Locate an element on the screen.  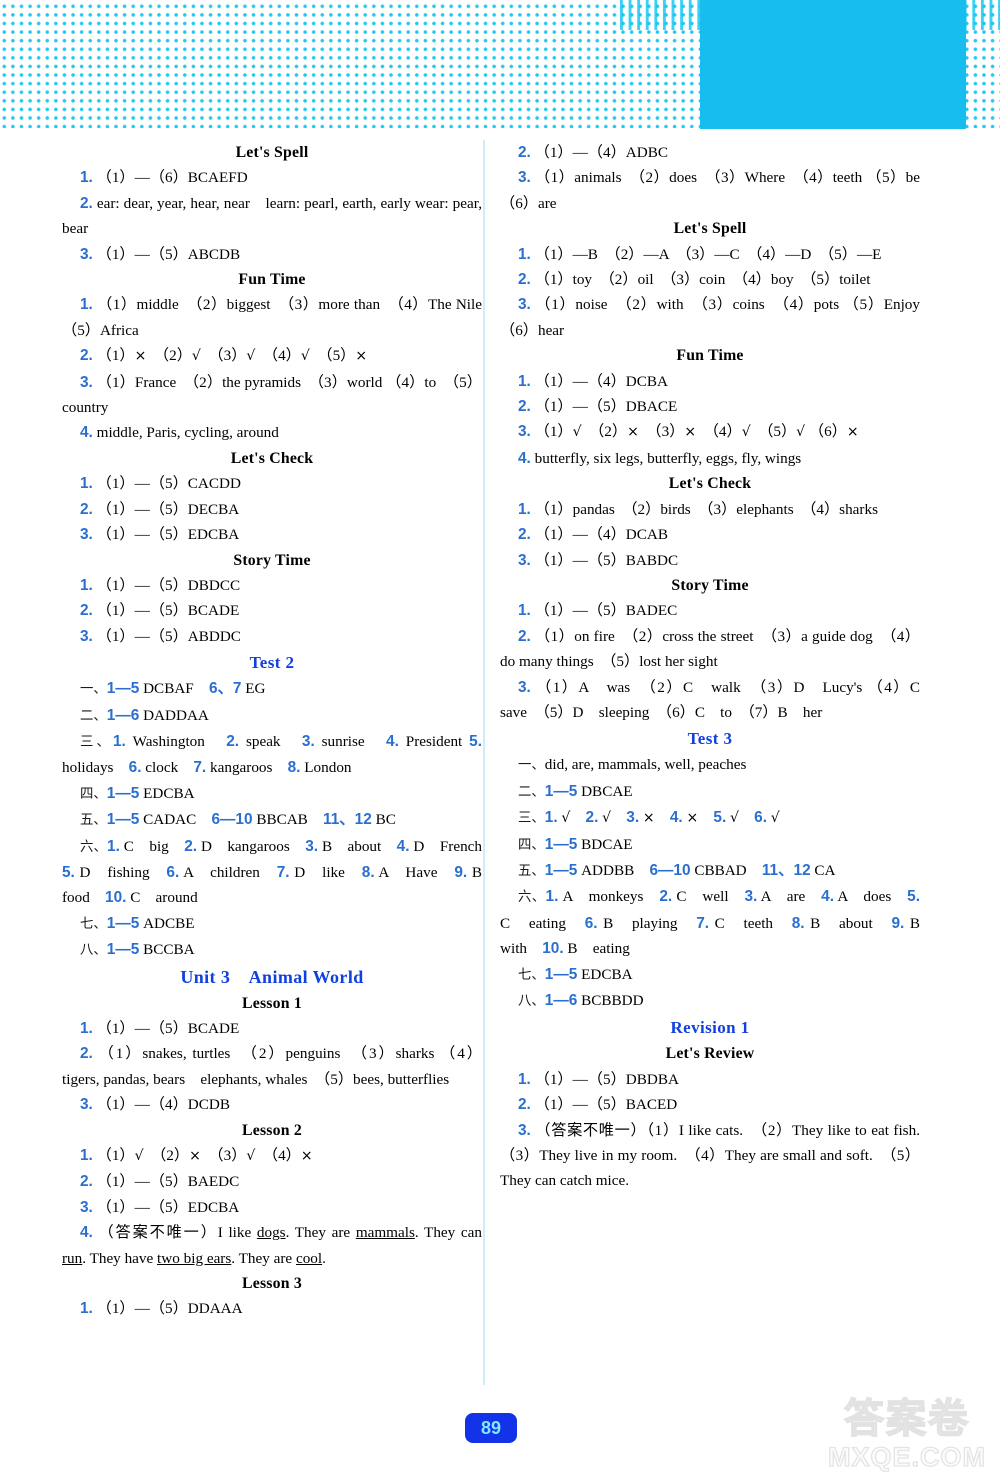
answer-item: 五、1—5 ADDBB 6—10 CBBAD 11、12 CA is located at coordinates (710, 871).